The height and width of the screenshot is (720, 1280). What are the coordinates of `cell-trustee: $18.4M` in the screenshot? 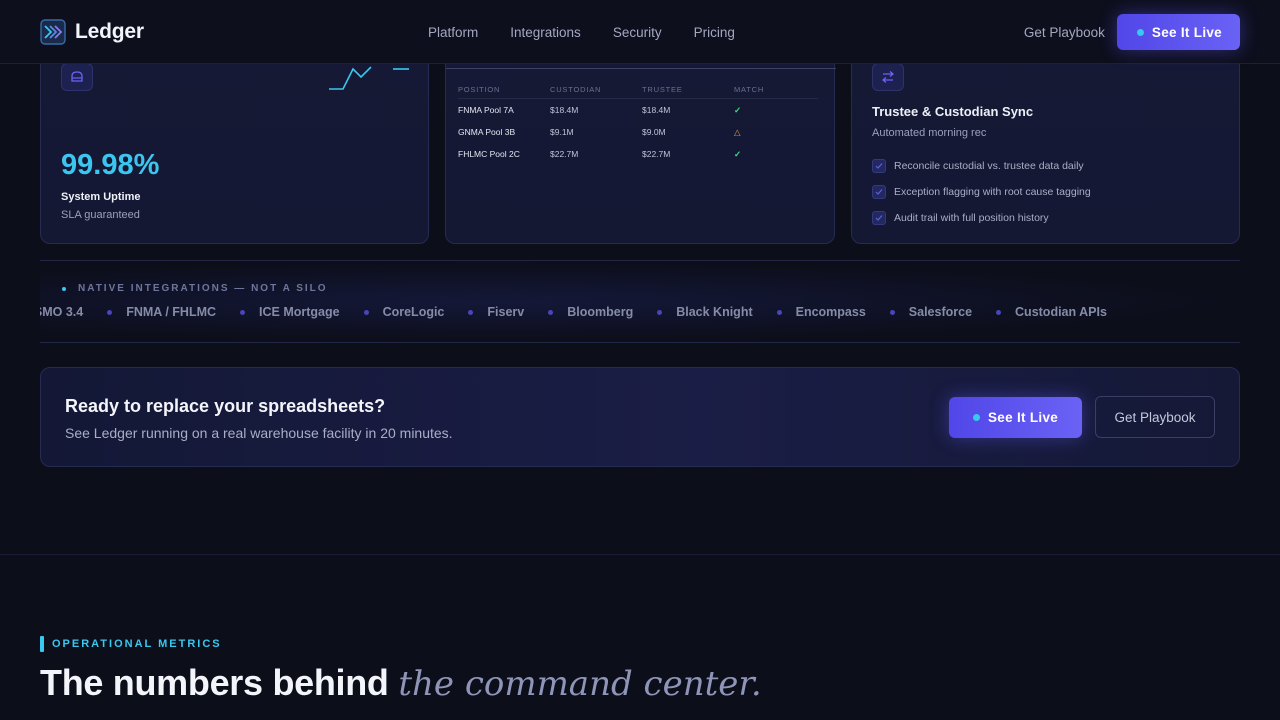 It's located at (656, 110).